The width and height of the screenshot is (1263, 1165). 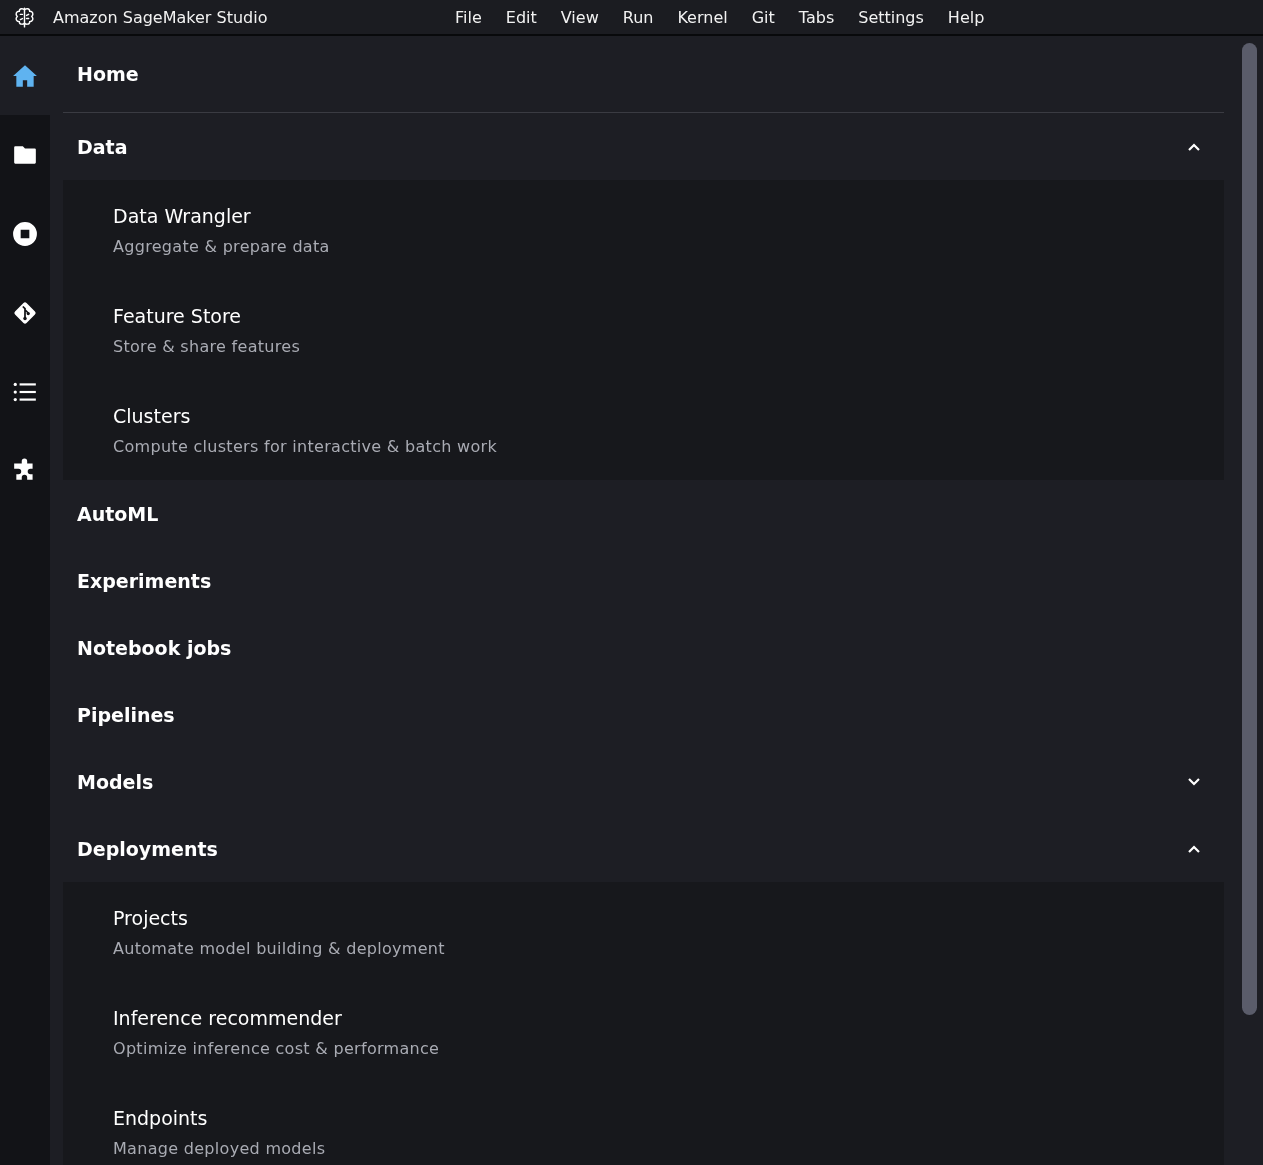 I want to click on nav-item-description: Store & share features, so click(x=207, y=346).